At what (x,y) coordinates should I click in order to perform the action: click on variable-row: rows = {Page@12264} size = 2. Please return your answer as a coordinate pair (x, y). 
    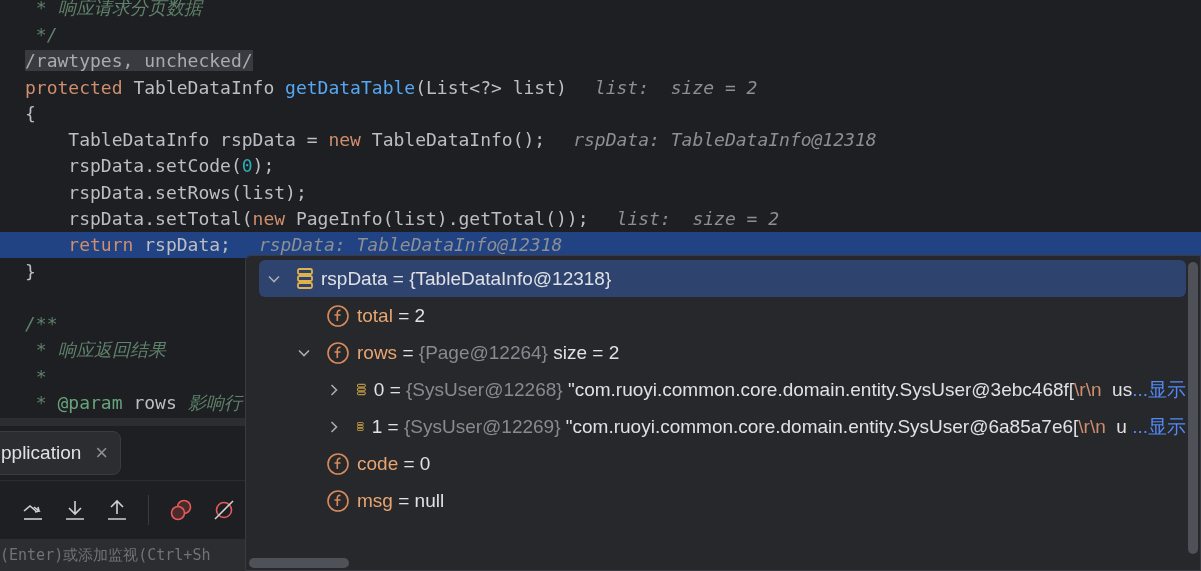
    Looking at the image, I should click on (722, 352).